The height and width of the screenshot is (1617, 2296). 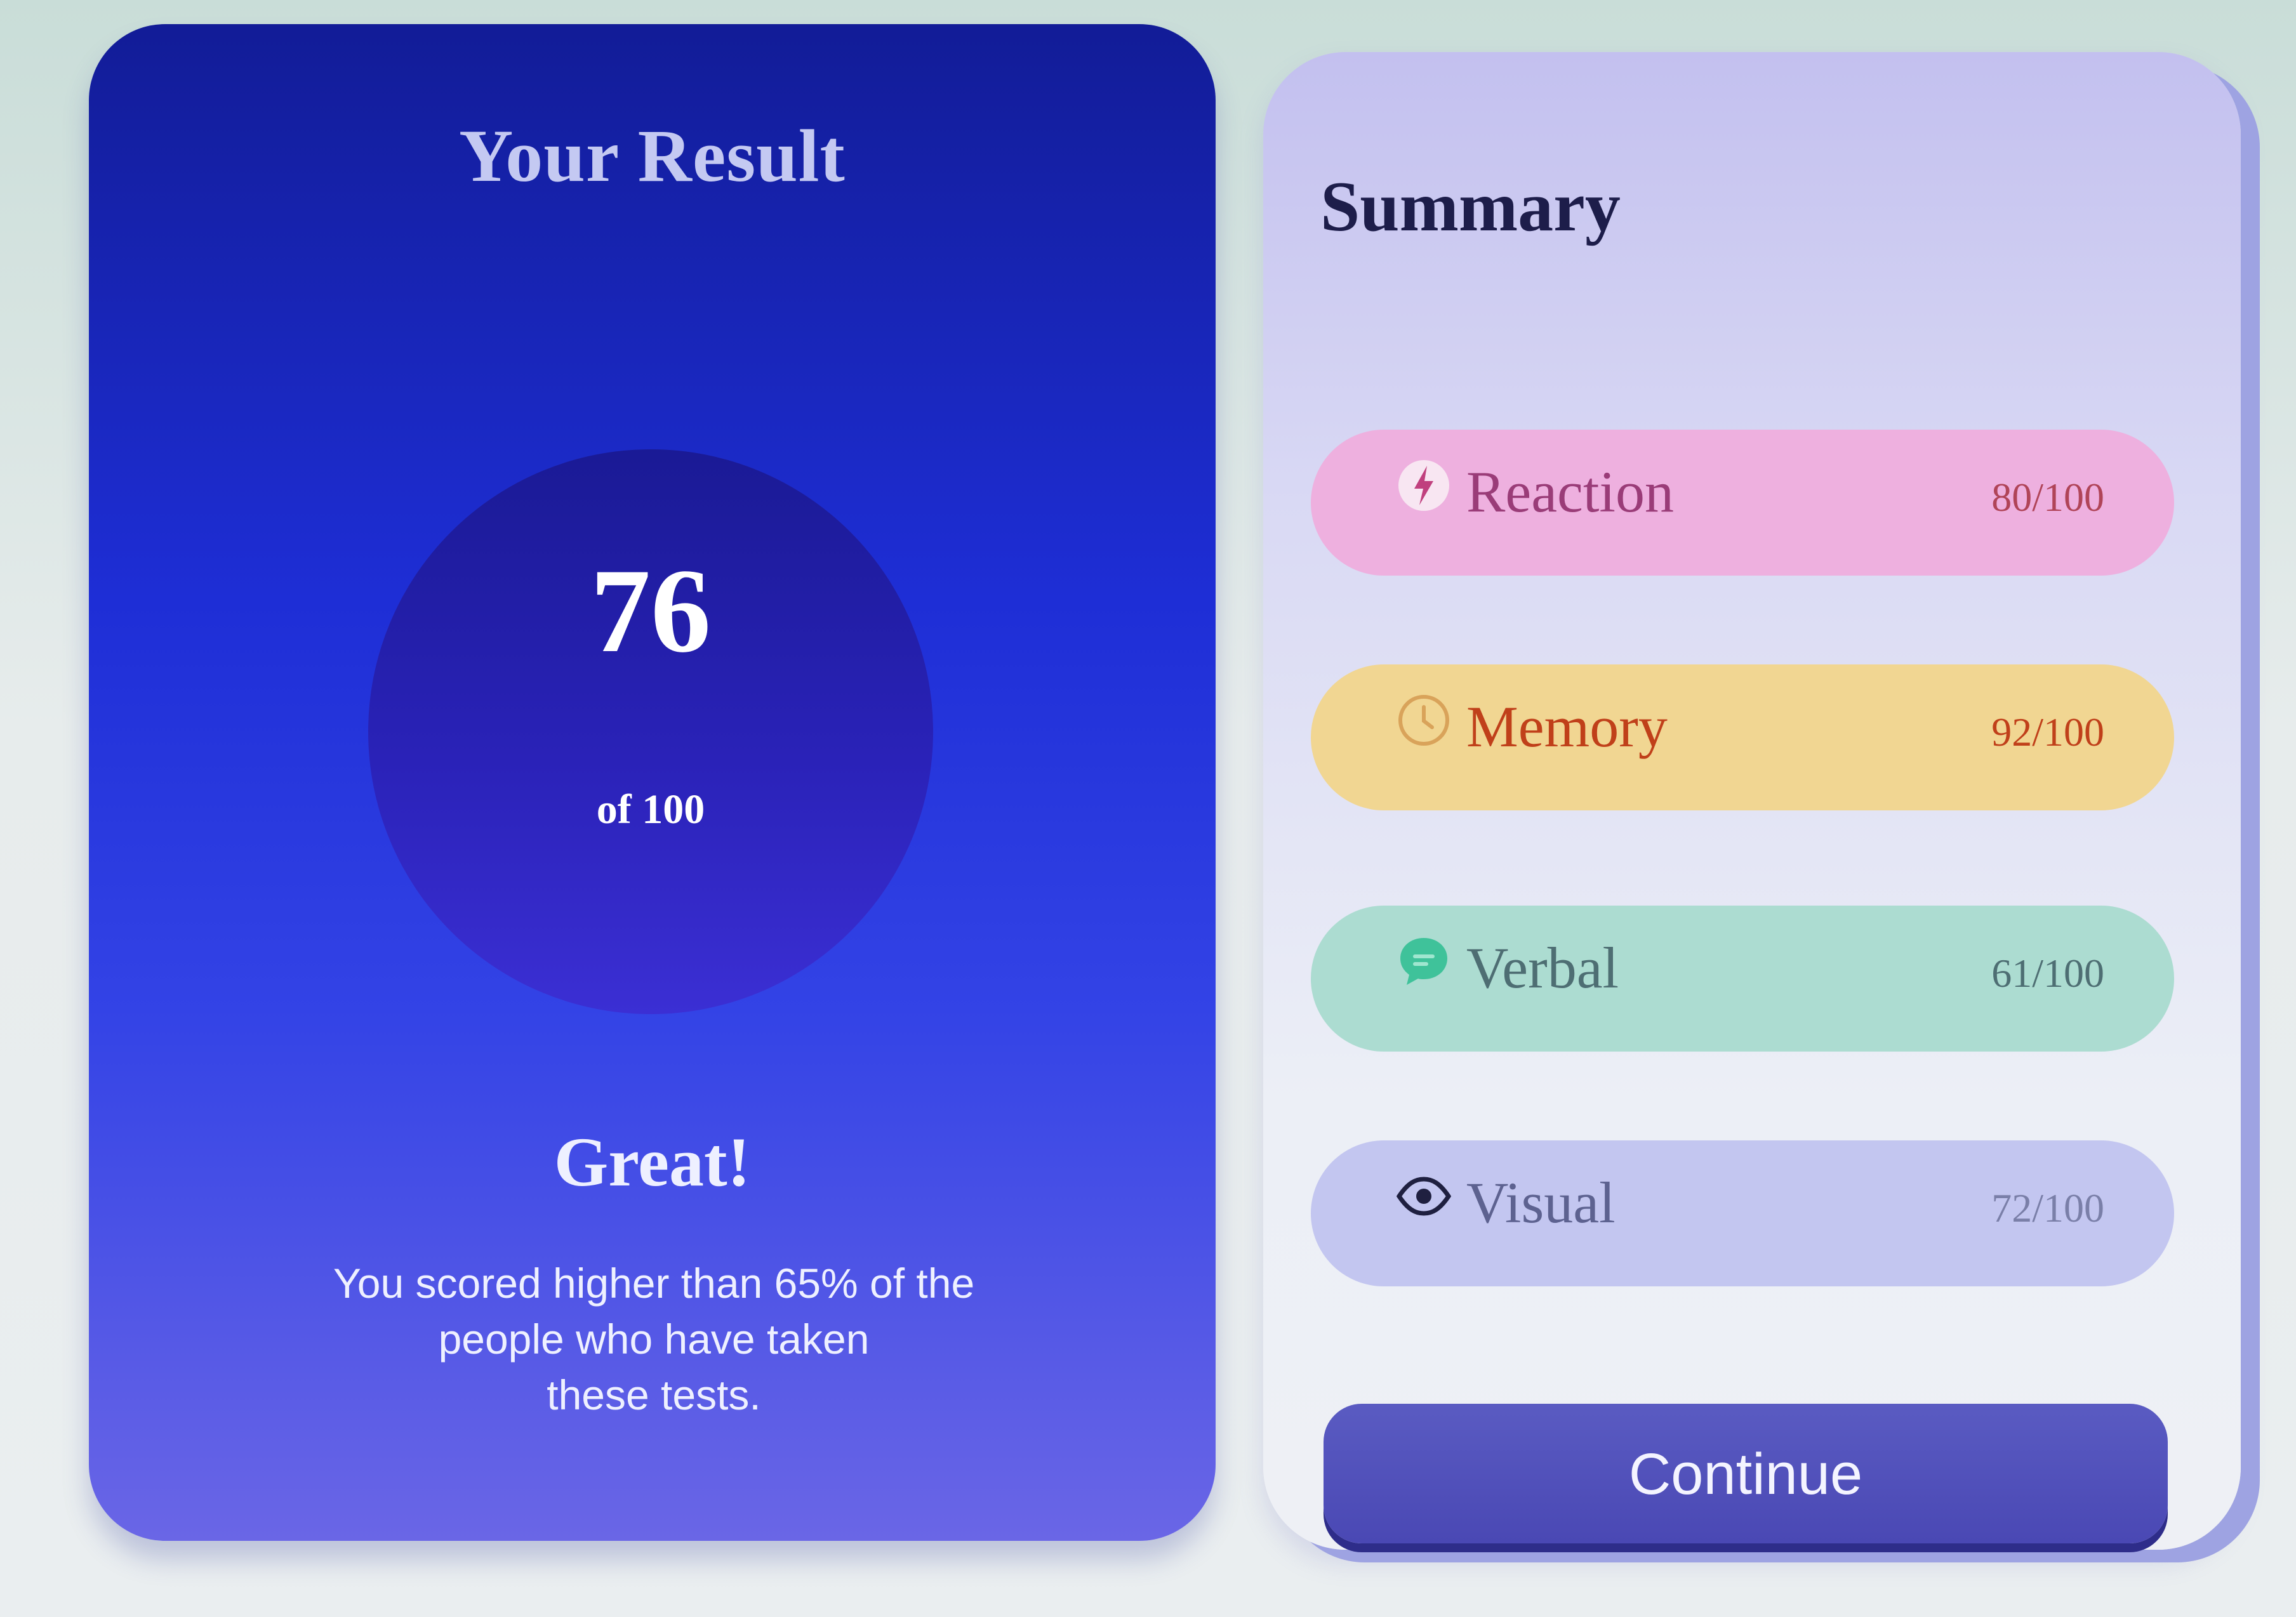 What do you see at coordinates (1742, 737) in the screenshot?
I see `summary-item-memory: Memory 92/100` at bounding box center [1742, 737].